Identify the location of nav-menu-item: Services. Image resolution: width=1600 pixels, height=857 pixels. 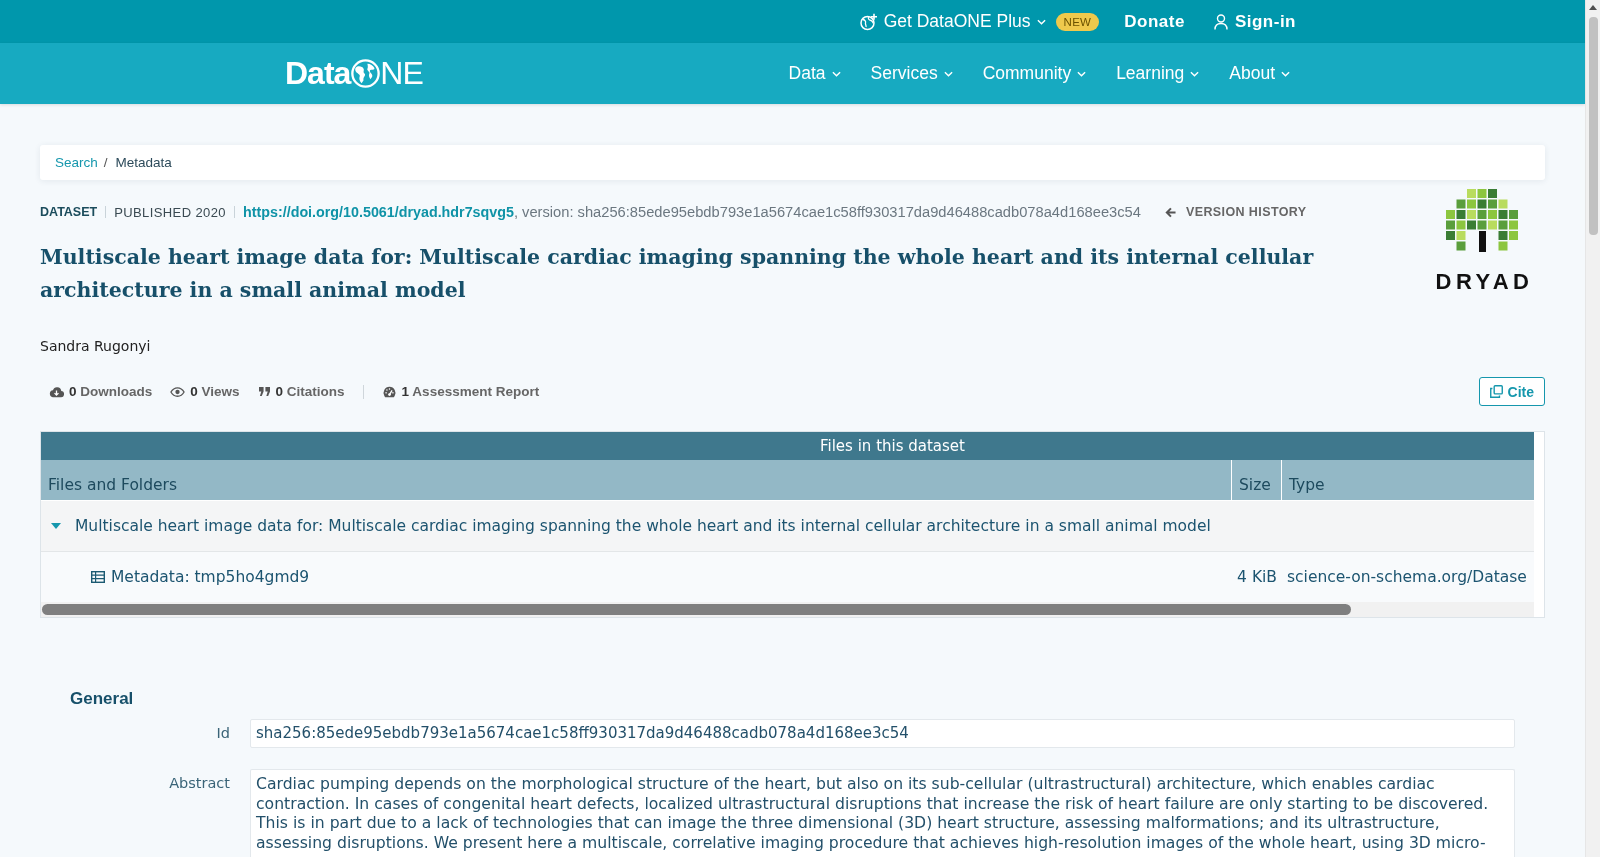
(911, 73).